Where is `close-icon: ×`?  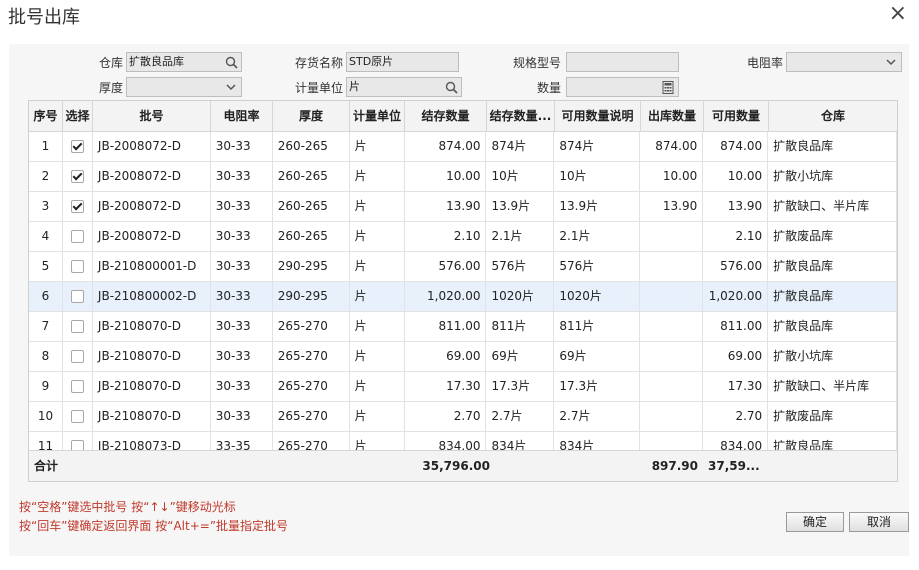
close-icon: × is located at coordinates (898, 14).